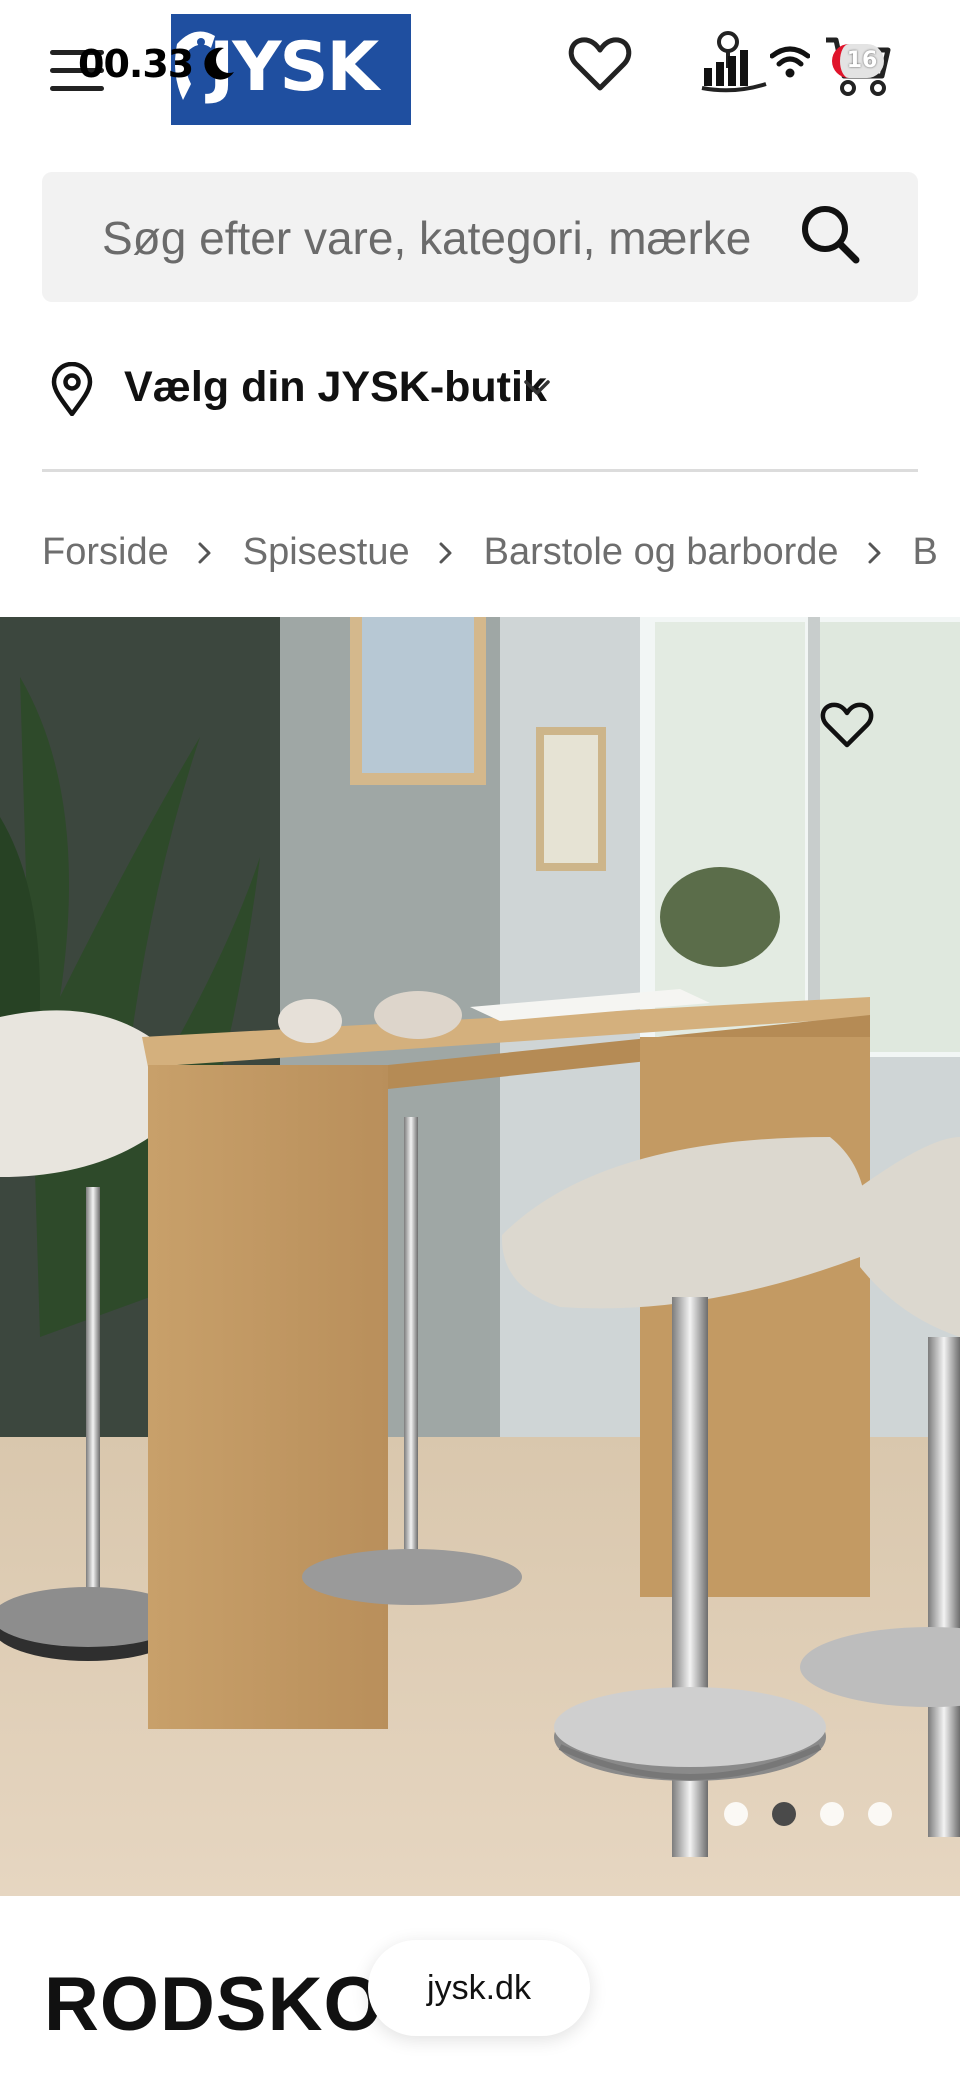 Image resolution: width=960 pixels, height=2079 pixels. What do you see at coordinates (326, 552) in the screenshot?
I see `breadcrumb-link-spisestue: Spisestue` at bounding box center [326, 552].